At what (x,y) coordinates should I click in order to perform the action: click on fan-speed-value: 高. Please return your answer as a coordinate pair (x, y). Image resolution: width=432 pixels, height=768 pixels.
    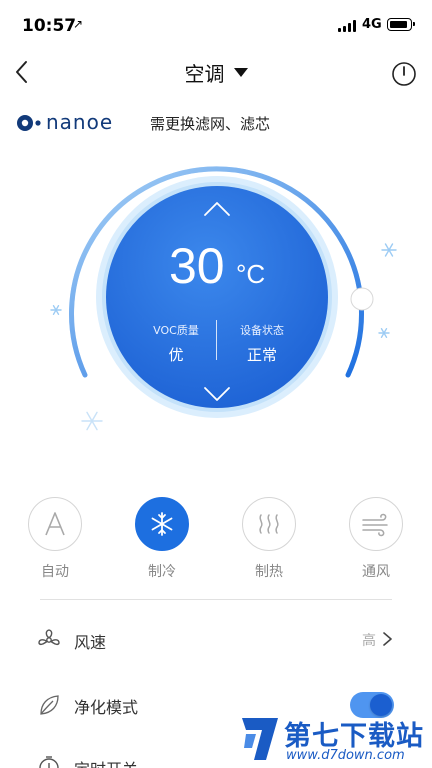
    Looking at the image, I should click on (369, 641).